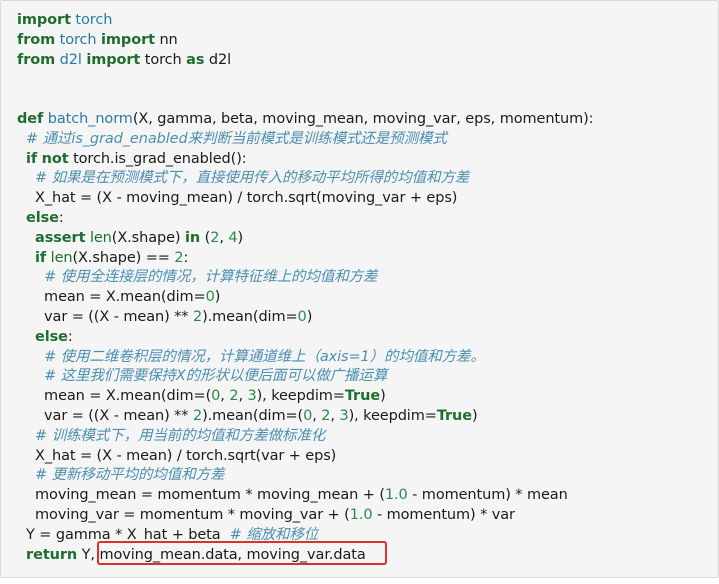 This screenshot has height=584, width=719. I want to click on code-line: # 如果是在预测模式下，直接使用传入的移动平均所得的均值和方差, so click(305, 179).